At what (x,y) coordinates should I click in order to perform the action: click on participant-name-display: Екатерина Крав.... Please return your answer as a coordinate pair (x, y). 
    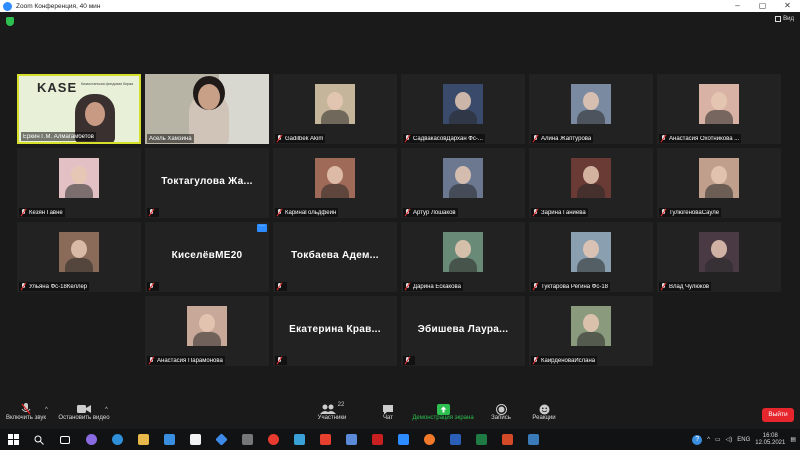
    Looking at the image, I should click on (335, 329).